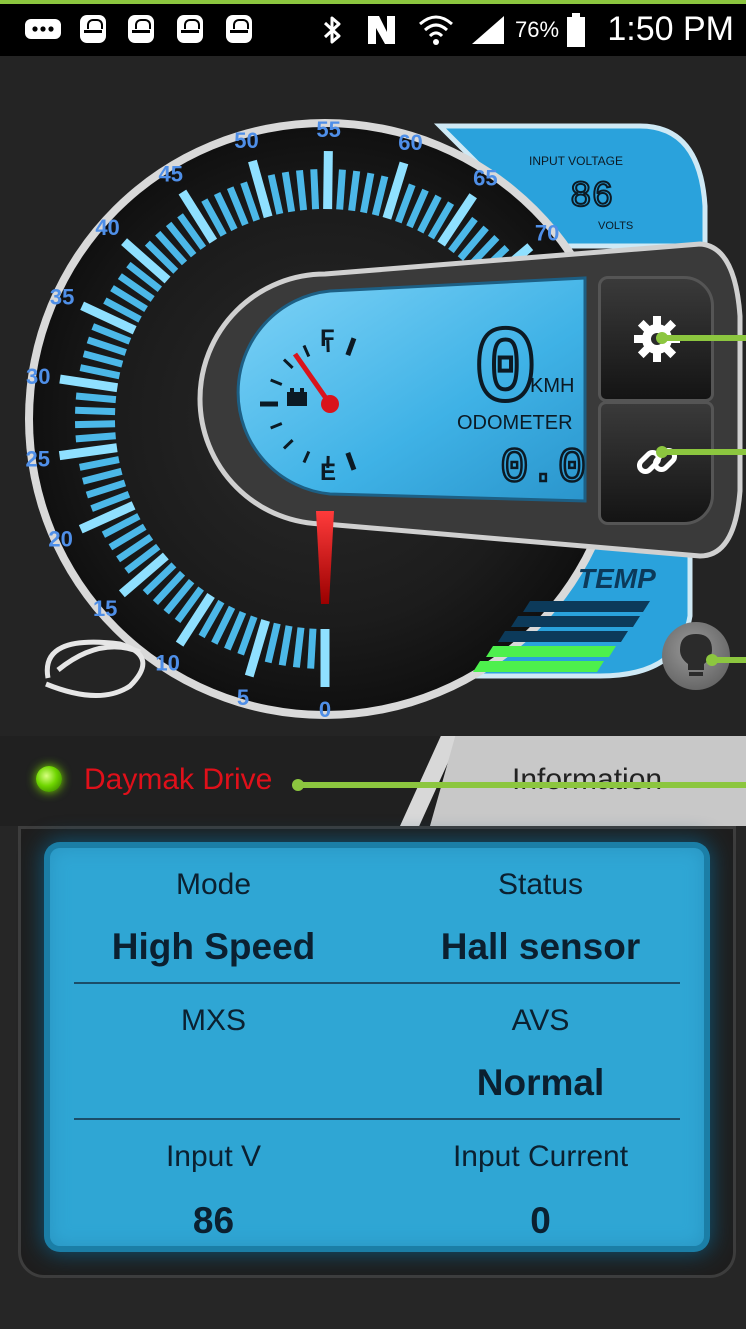 The height and width of the screenshot is (1329, 746). I want to click on speed-tick-label: 65, so click(485, 177).